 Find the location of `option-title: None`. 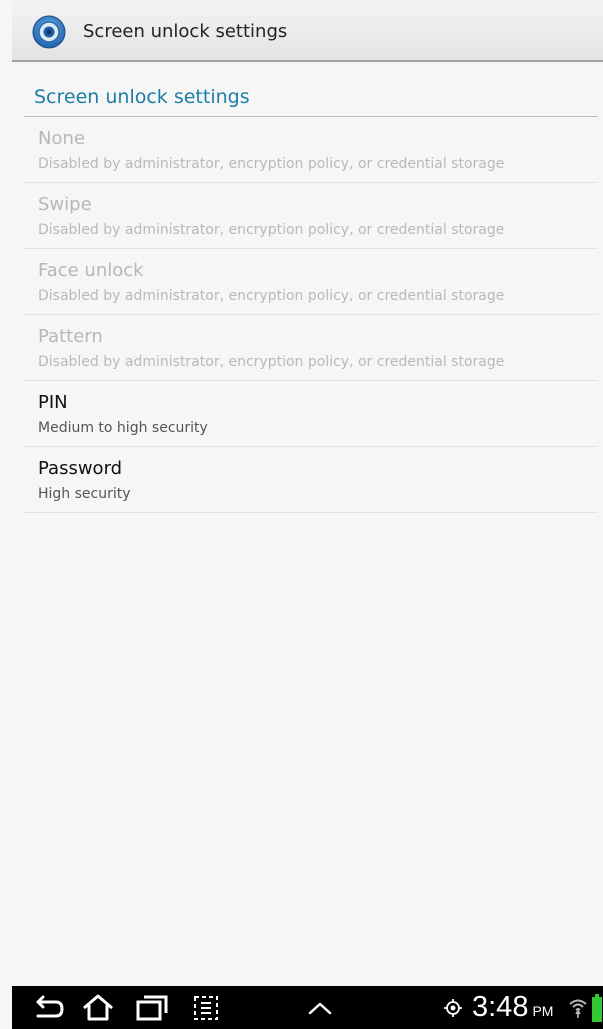

option-title: None is located at coordinates (61, 138).